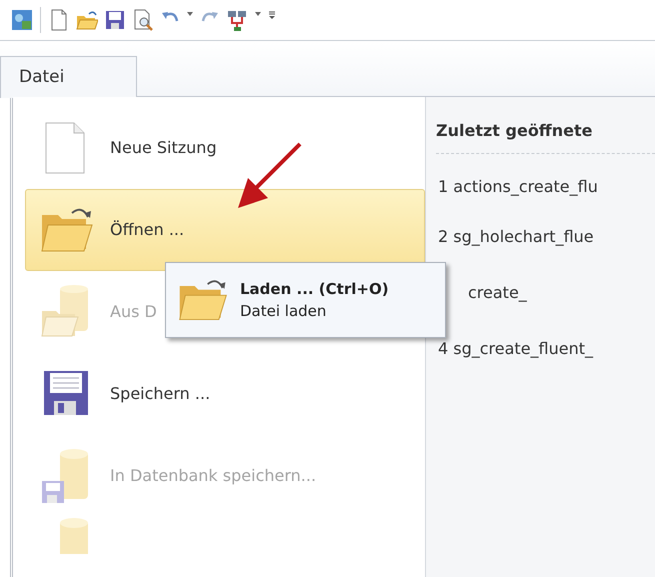 The height and width of the screenshot is (577, 655). I want to click on open-folder-icon, so click(87, 20).